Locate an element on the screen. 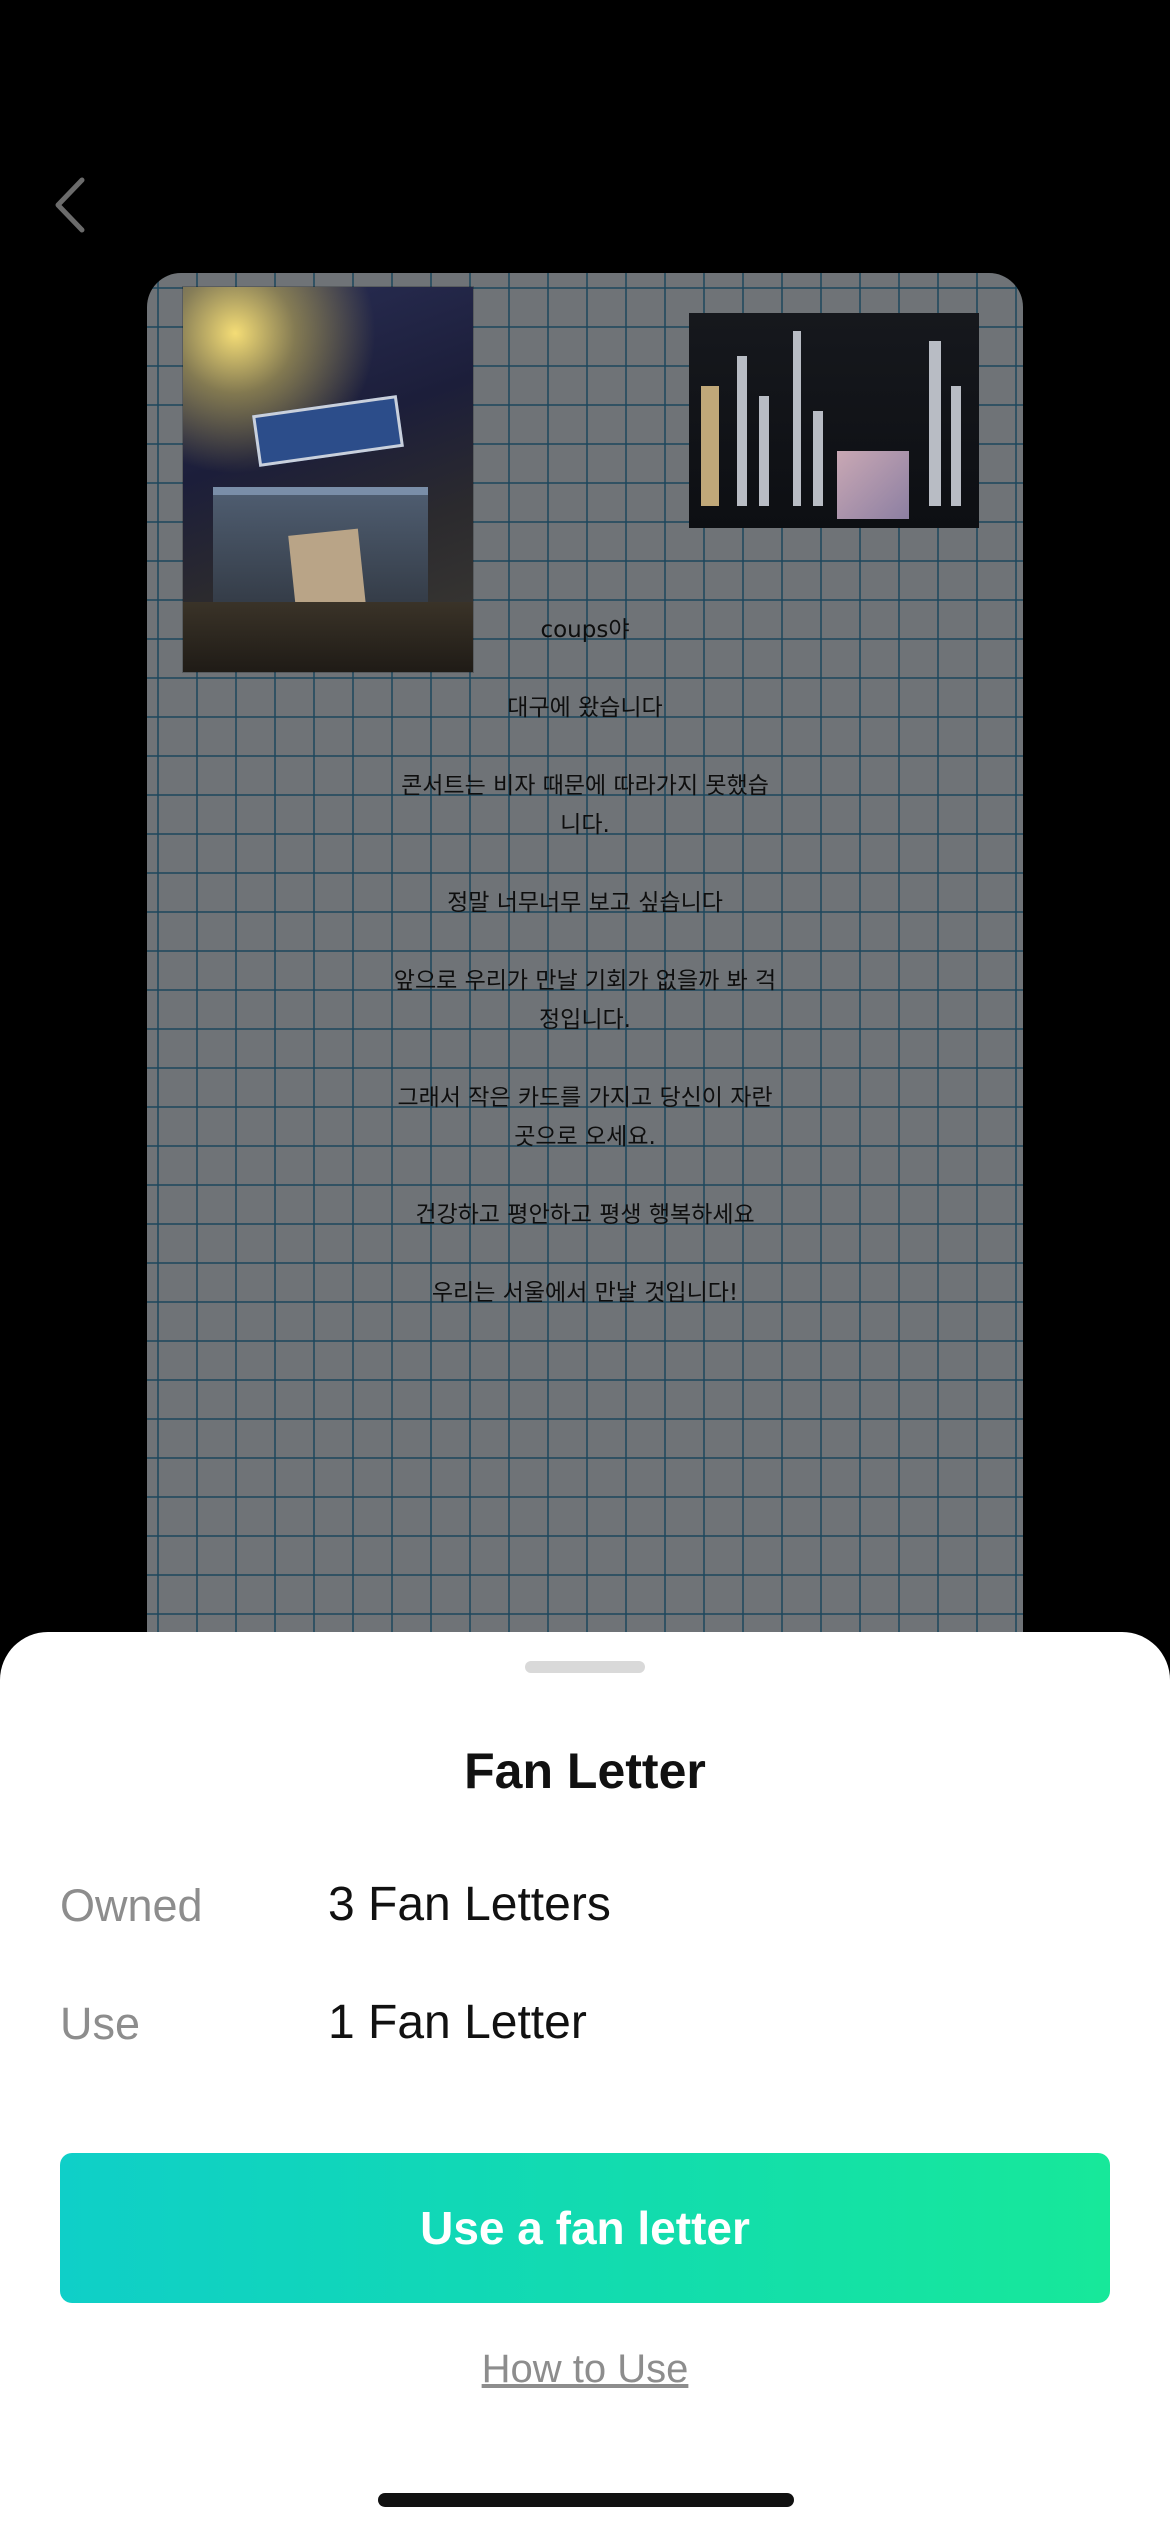  letter-line: 콘서트는 비자 때문에 따라가지 못했습 니다. is located at coordinates (585, 805).